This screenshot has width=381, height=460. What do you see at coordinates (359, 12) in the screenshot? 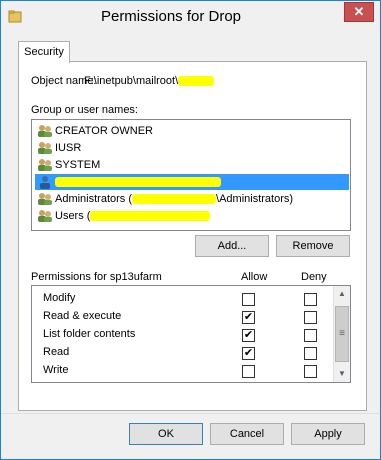
I see `close-button: ✕` at bounding box center [359, 12].